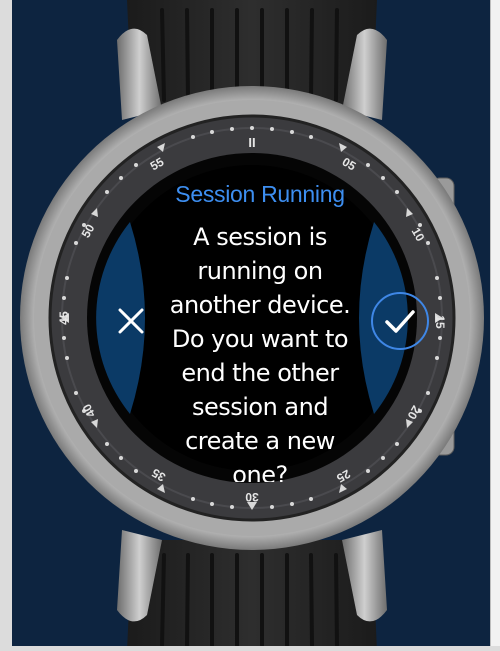 The width and height of the screenshot is (500, 651). I want to click on window-border-bottom, so click(250, 648).